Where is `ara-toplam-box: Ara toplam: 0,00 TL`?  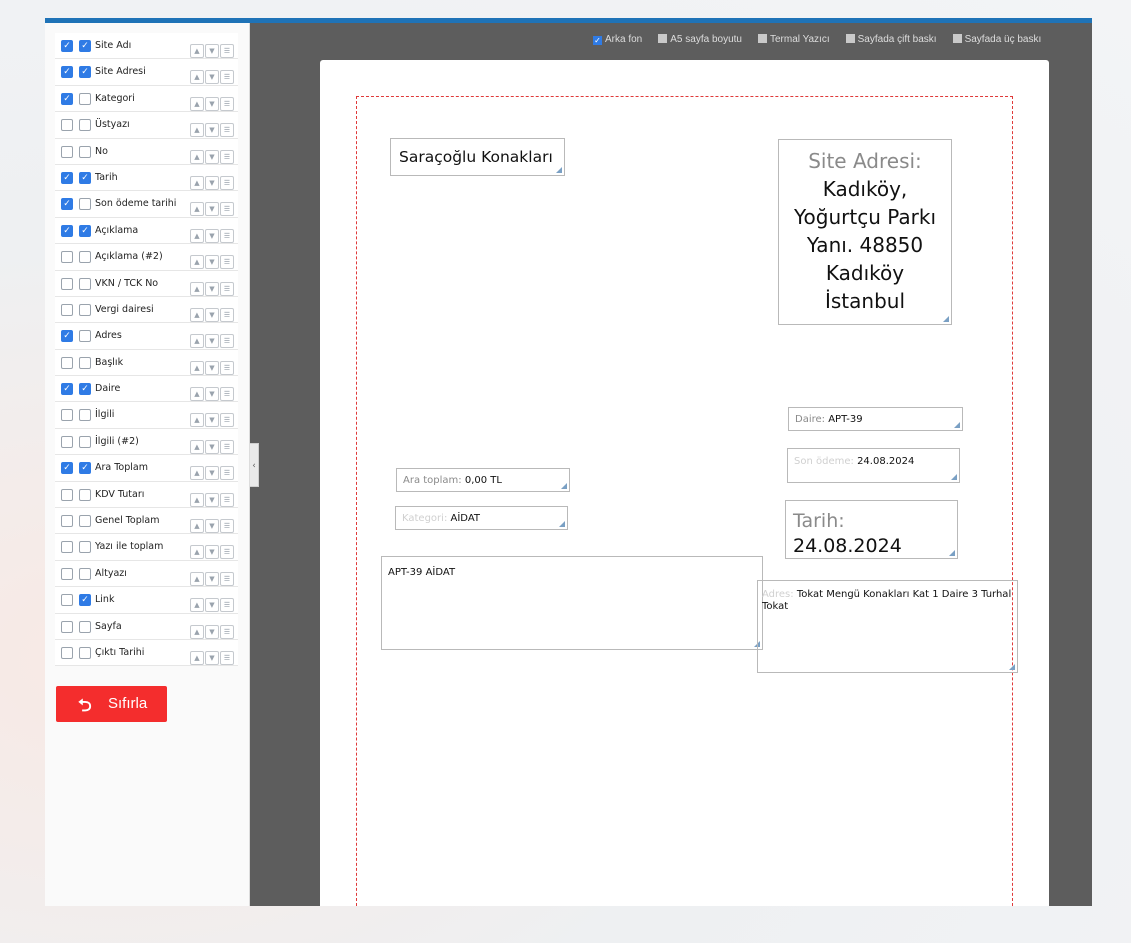 ara-toplam-box: Ara toplam: 0,00 TL is located at coordinates (483, 480).